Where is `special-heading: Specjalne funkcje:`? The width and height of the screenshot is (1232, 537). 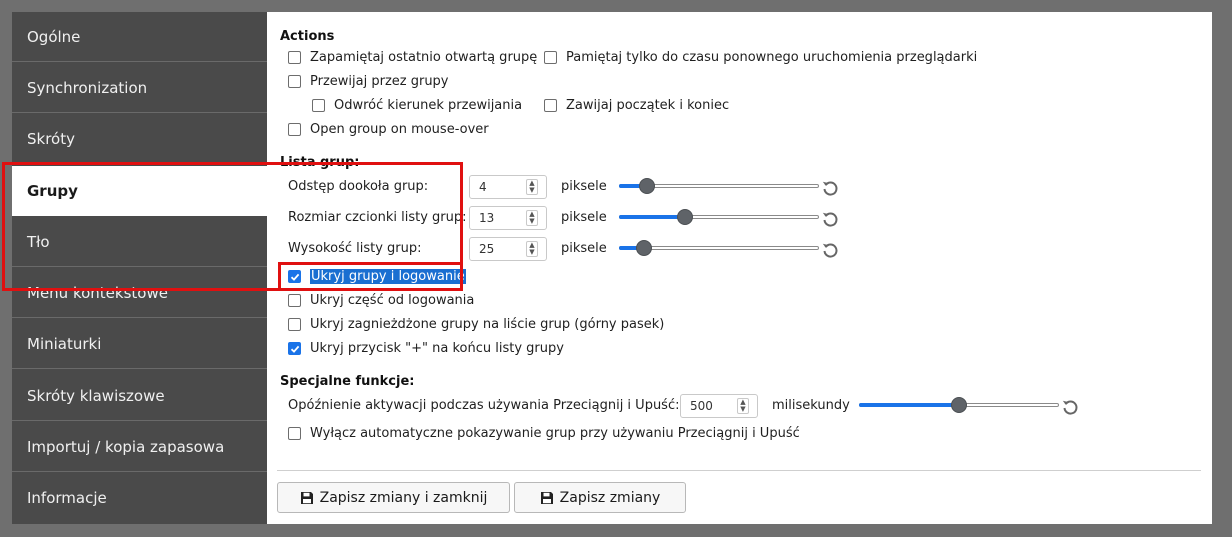 special-heading: Specjalne funkcje: is located at coordinates (347, 381).